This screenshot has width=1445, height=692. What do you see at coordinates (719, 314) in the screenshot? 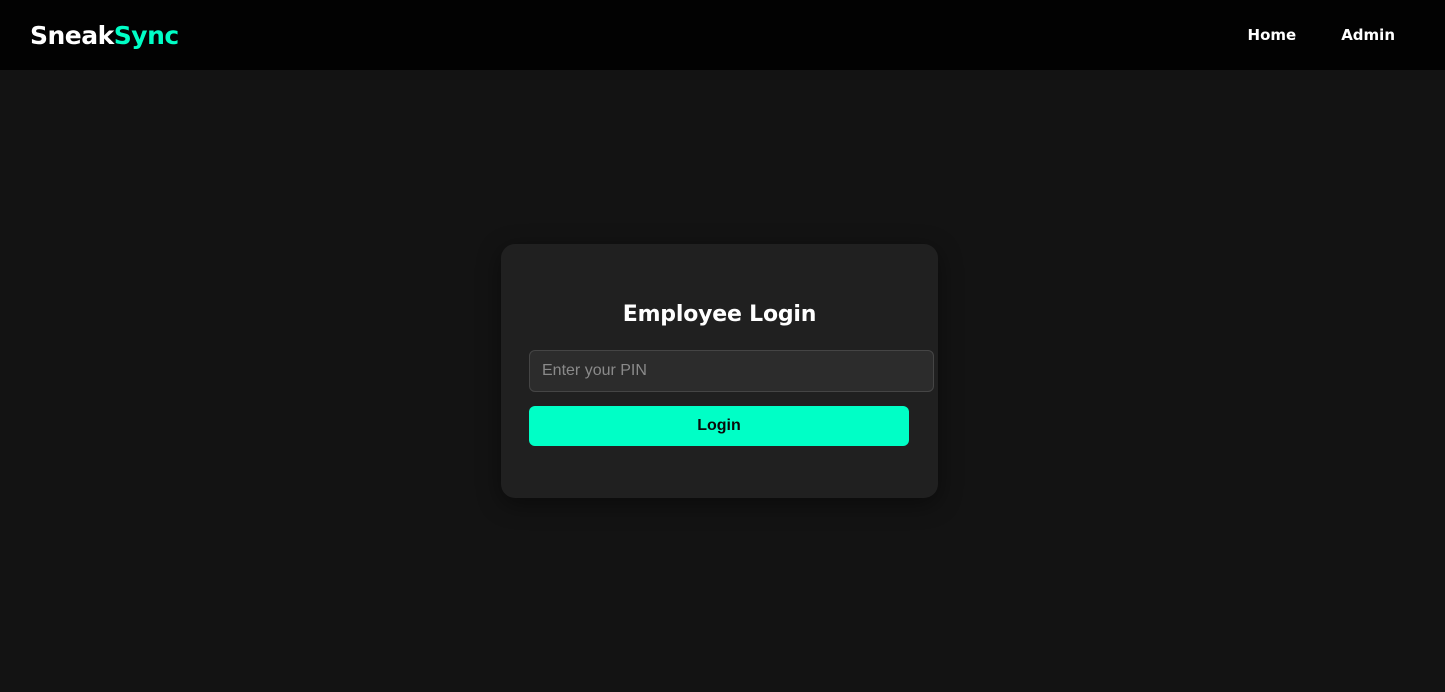
I see `login-title: Employee Login` at bounding box center [719, 314].